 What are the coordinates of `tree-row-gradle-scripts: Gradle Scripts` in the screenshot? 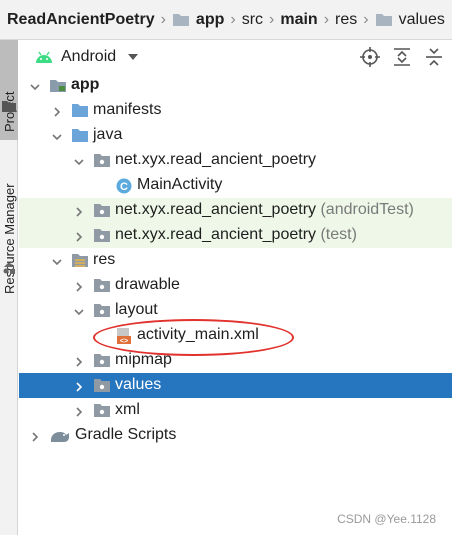 It's located at (235, 435).